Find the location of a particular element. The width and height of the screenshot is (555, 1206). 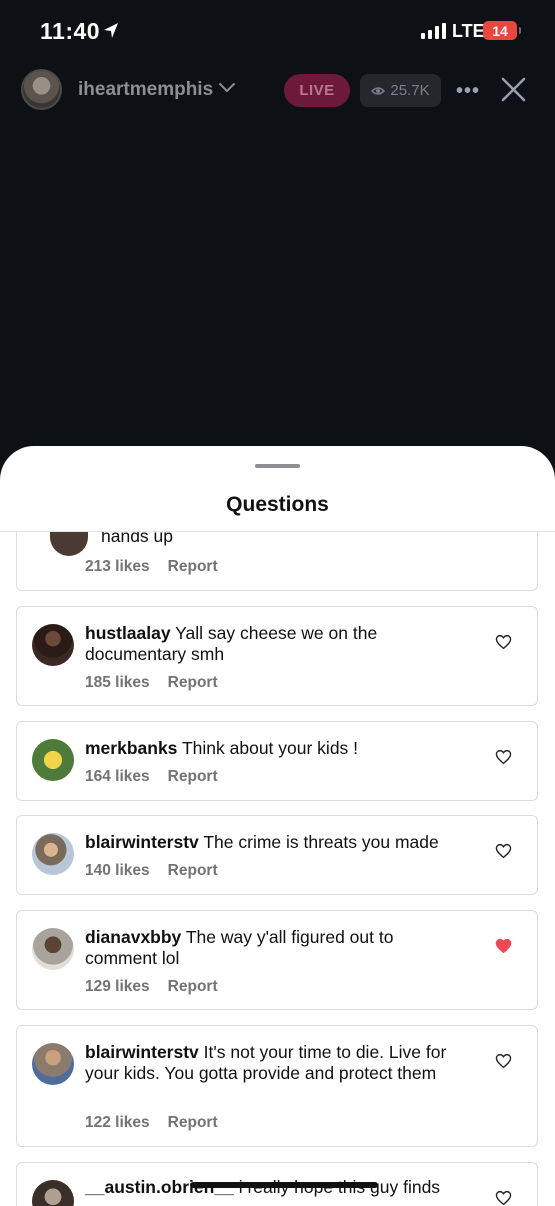

host-avatar is located at coordinates (41, 89).